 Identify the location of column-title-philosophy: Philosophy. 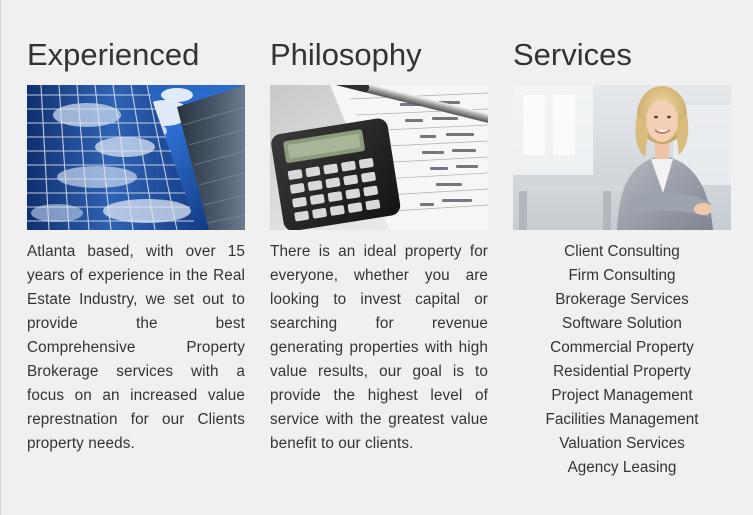
(346, 54).